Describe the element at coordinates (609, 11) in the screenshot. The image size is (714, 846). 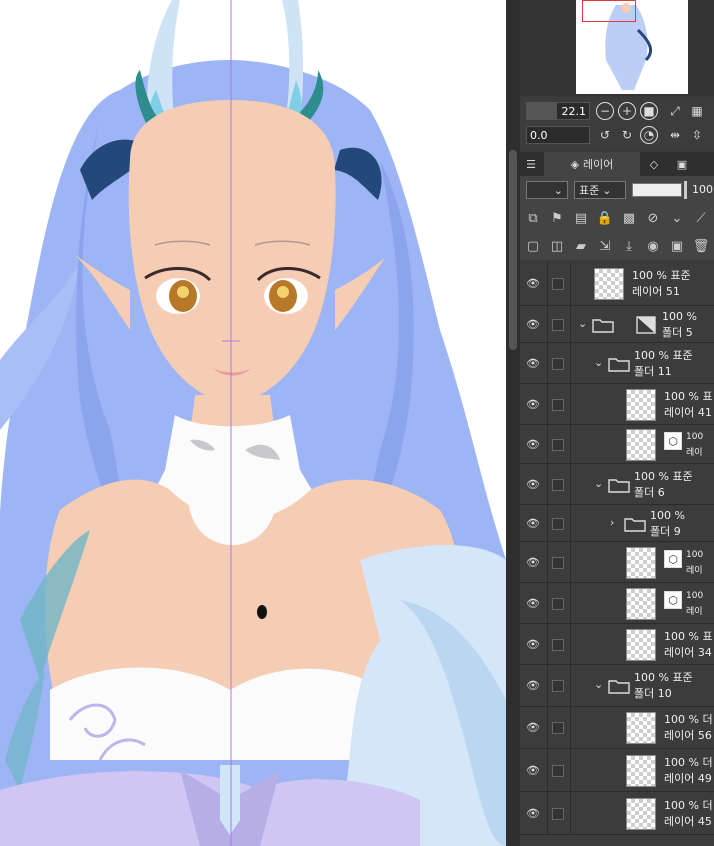
I see `navigator-view-rect` at that location.